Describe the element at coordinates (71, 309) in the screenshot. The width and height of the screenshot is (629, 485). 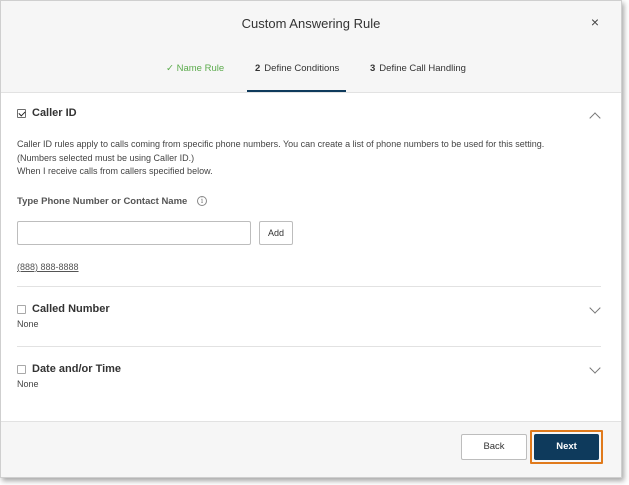
I see `called-number-title: Called Number` at that location.